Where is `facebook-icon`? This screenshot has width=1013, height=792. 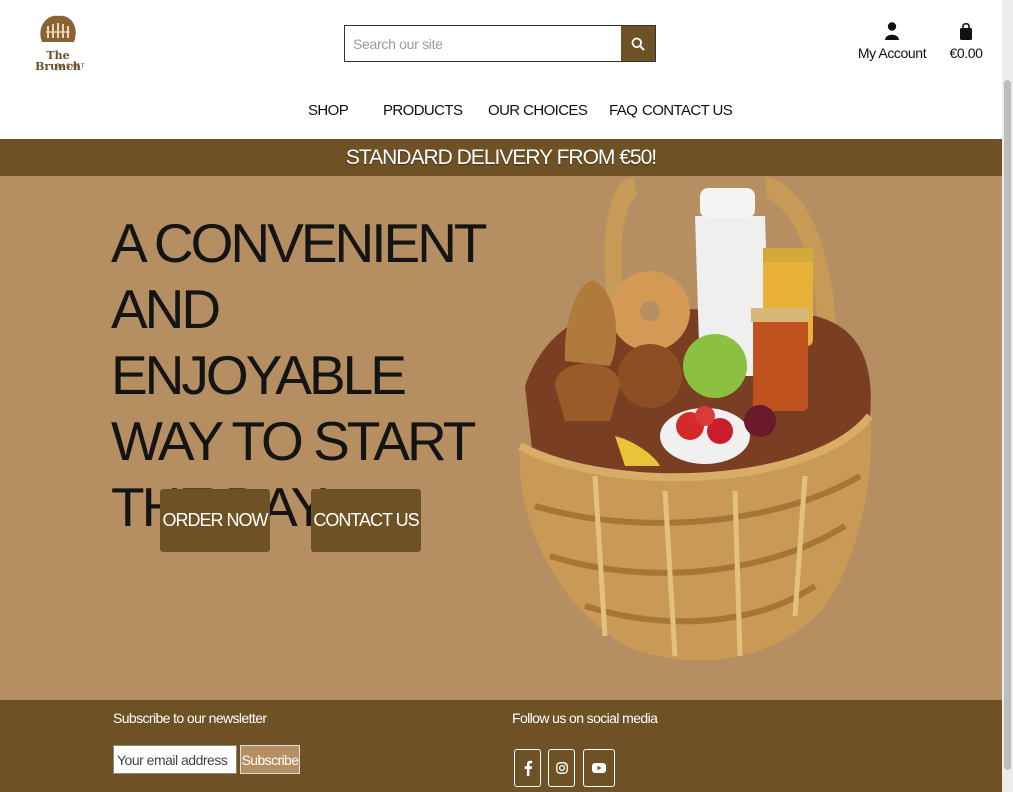
facebook-icon is located at coordinates (528, 768).